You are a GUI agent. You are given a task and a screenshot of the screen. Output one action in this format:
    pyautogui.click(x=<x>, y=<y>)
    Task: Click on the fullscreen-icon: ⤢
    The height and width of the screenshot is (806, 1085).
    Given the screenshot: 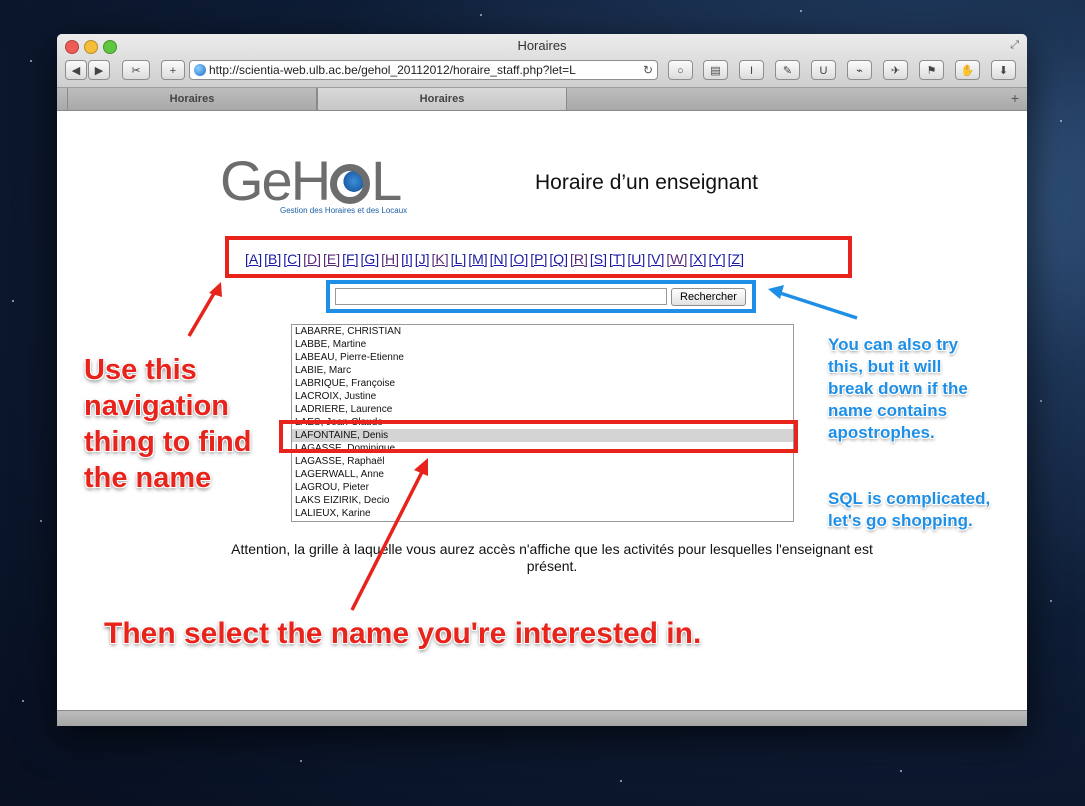 What is the action you would take?
    pyautogui.click(x=1014, y=45)
    